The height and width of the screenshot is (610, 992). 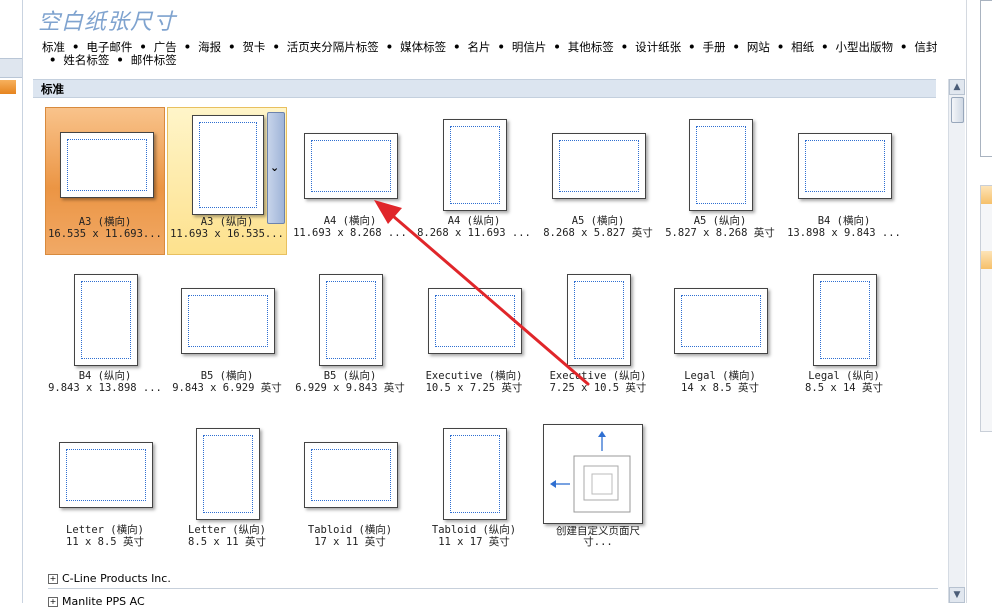 What do you see at coordinates (209, 47) in the screenshot?
I see `category-link: 海报` at bounding box center [209, 47].